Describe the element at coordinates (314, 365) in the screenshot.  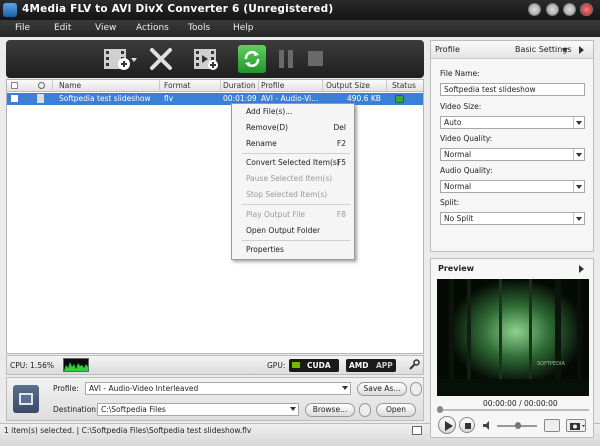
I see `cuda-badge: CUDA` at that location.